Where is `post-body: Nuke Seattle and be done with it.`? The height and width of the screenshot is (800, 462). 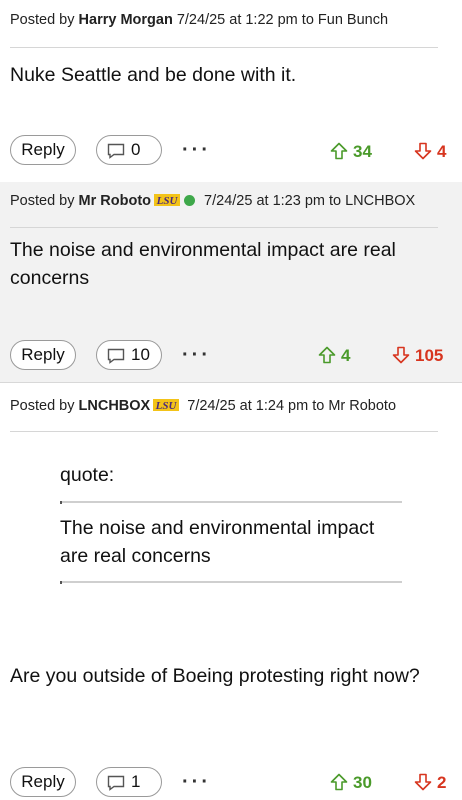 post-body: Nuke Seattle and be done with it. is located at coordinates (153, 75).